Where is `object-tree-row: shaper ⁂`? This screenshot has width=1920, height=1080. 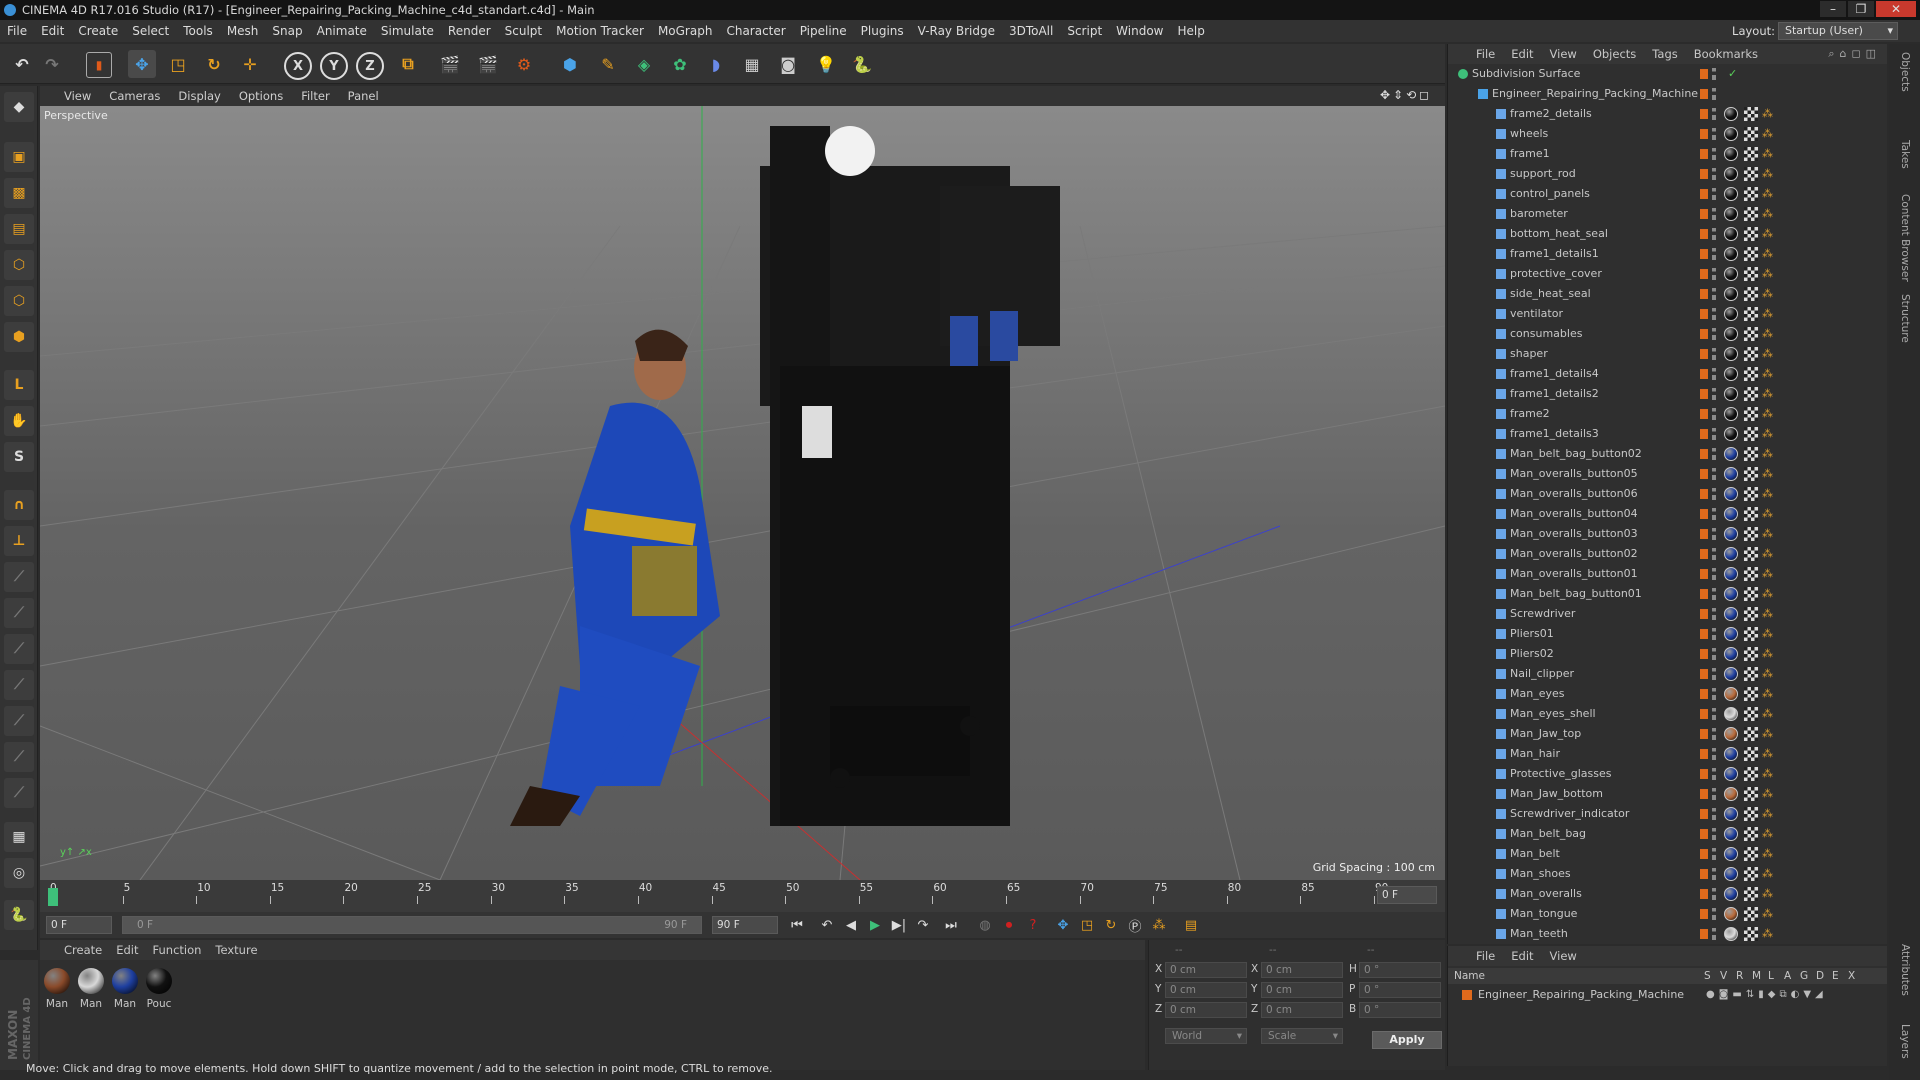
object-tree-row: shaper ⁂ is located at coordinates (1668, 354).